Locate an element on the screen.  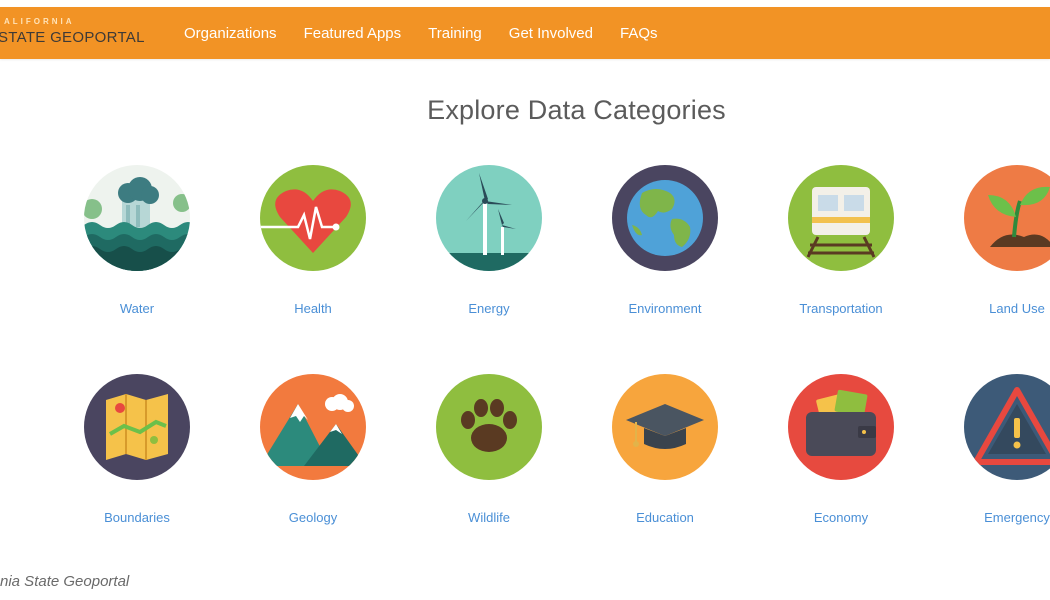
sprout-icon is located at coordinates (1007, 218).